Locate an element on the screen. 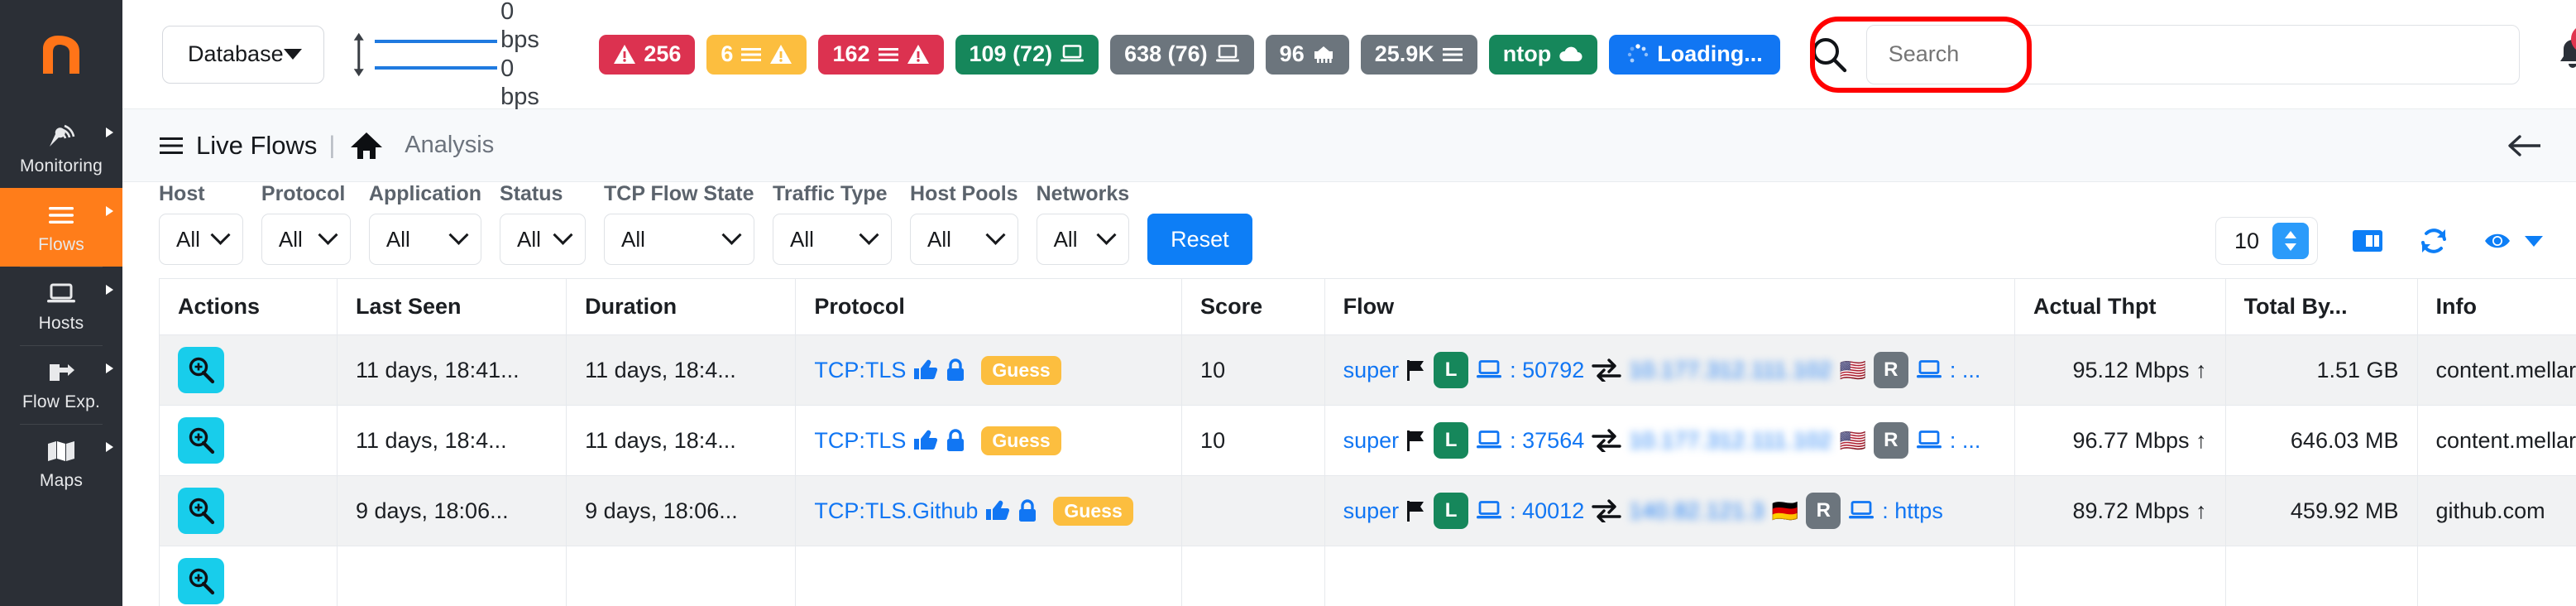 The image size is (2576, 606). filter-select-traffic-type: All is located at coordinates (833, 239).